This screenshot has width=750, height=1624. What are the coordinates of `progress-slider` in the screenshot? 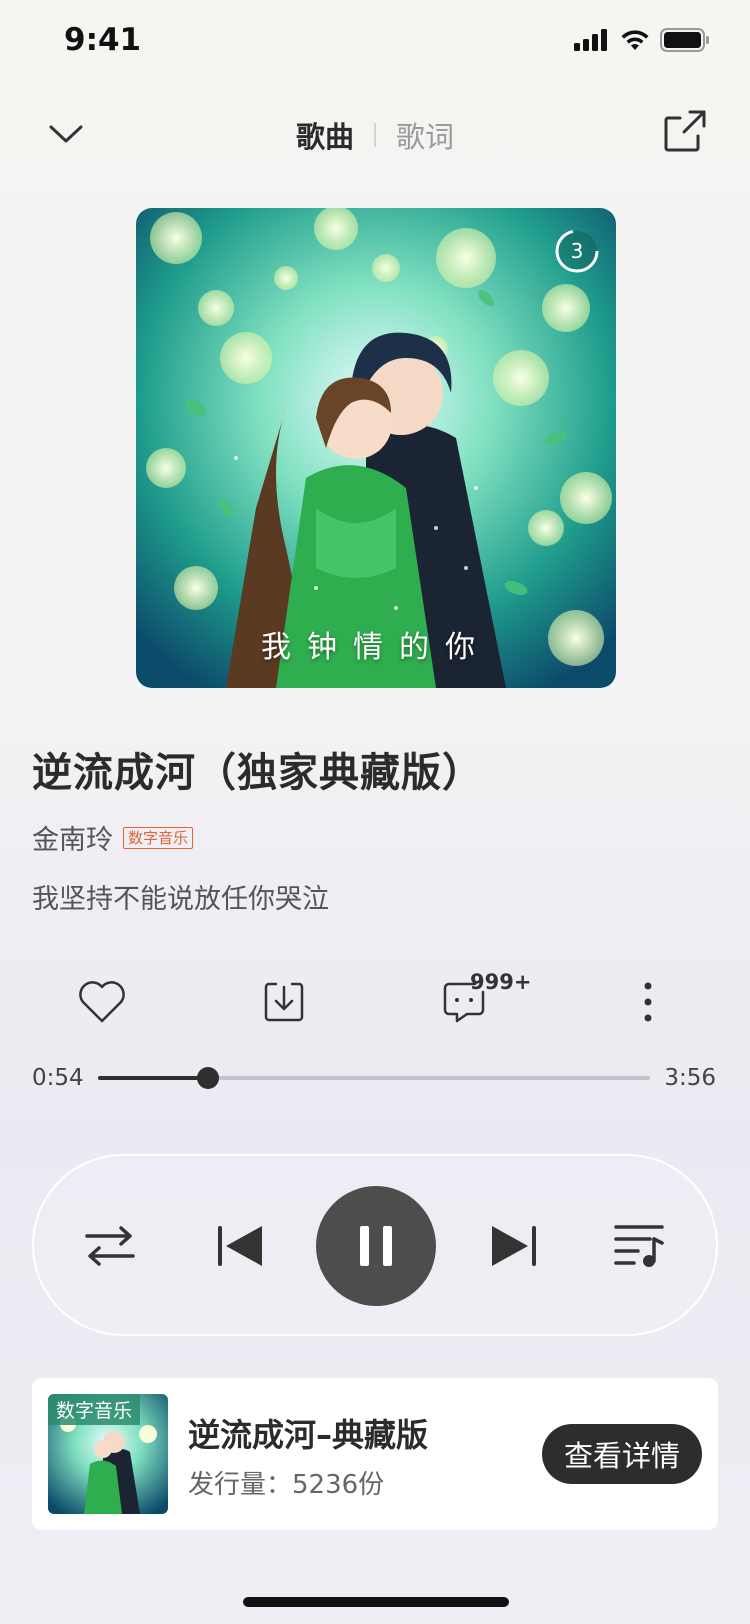 It's located at (374, 1078).